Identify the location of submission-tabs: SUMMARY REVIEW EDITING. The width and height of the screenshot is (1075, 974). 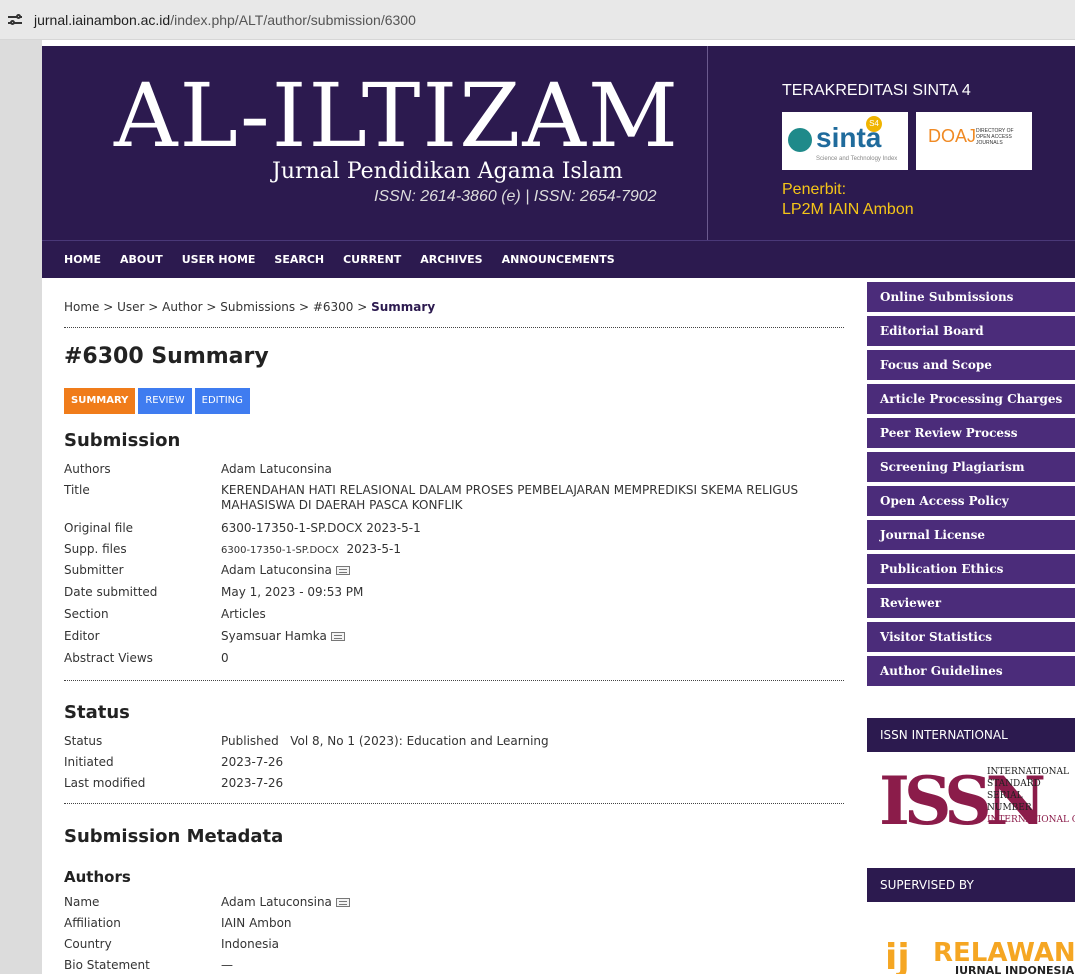
(157, 401).